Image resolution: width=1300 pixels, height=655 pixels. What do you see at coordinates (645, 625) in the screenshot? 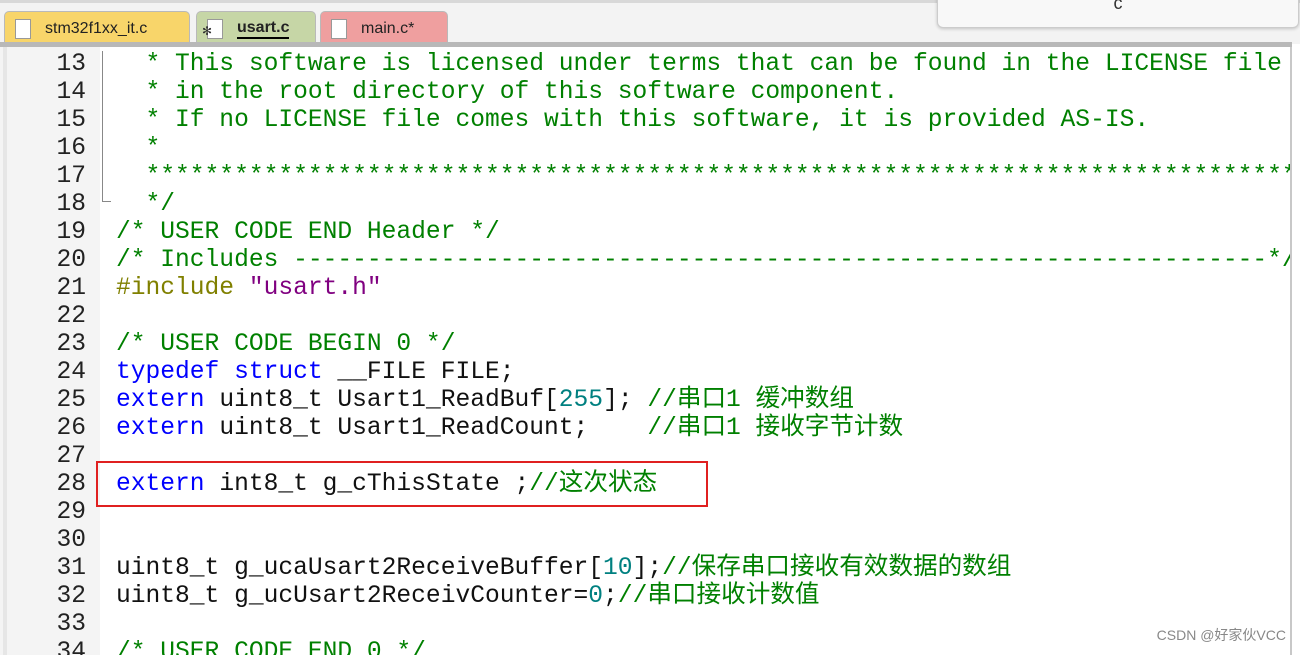
I see `code-line: 33` at bounding box center [645, 625].